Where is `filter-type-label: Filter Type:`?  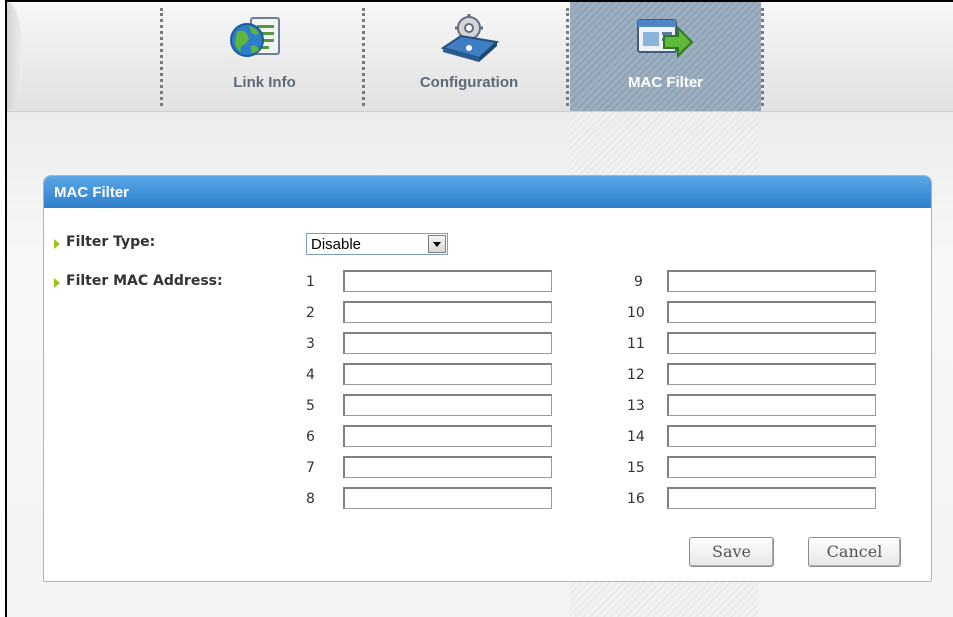
filter-type-label: Filter Type: is located at coordinates (111, 242).